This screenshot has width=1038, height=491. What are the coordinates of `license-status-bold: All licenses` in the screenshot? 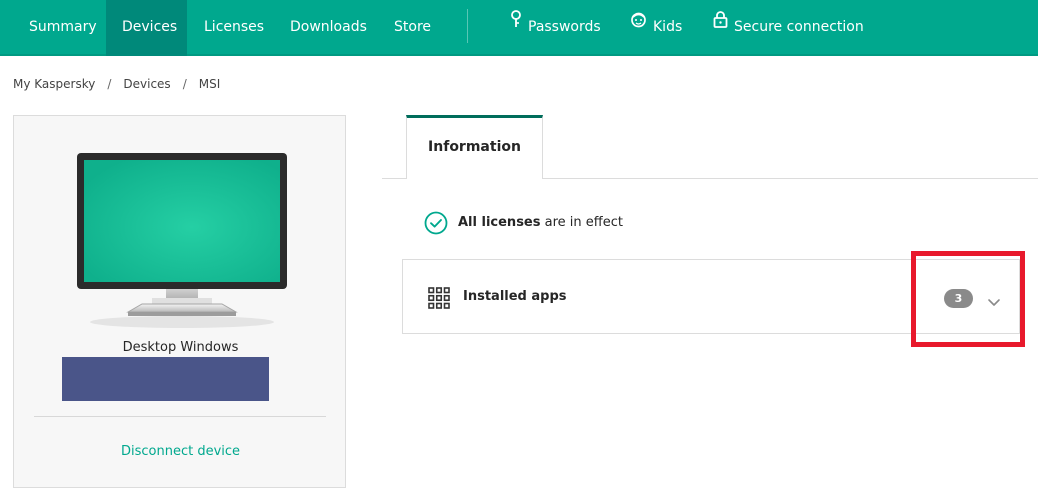 It's located at (499, 222).